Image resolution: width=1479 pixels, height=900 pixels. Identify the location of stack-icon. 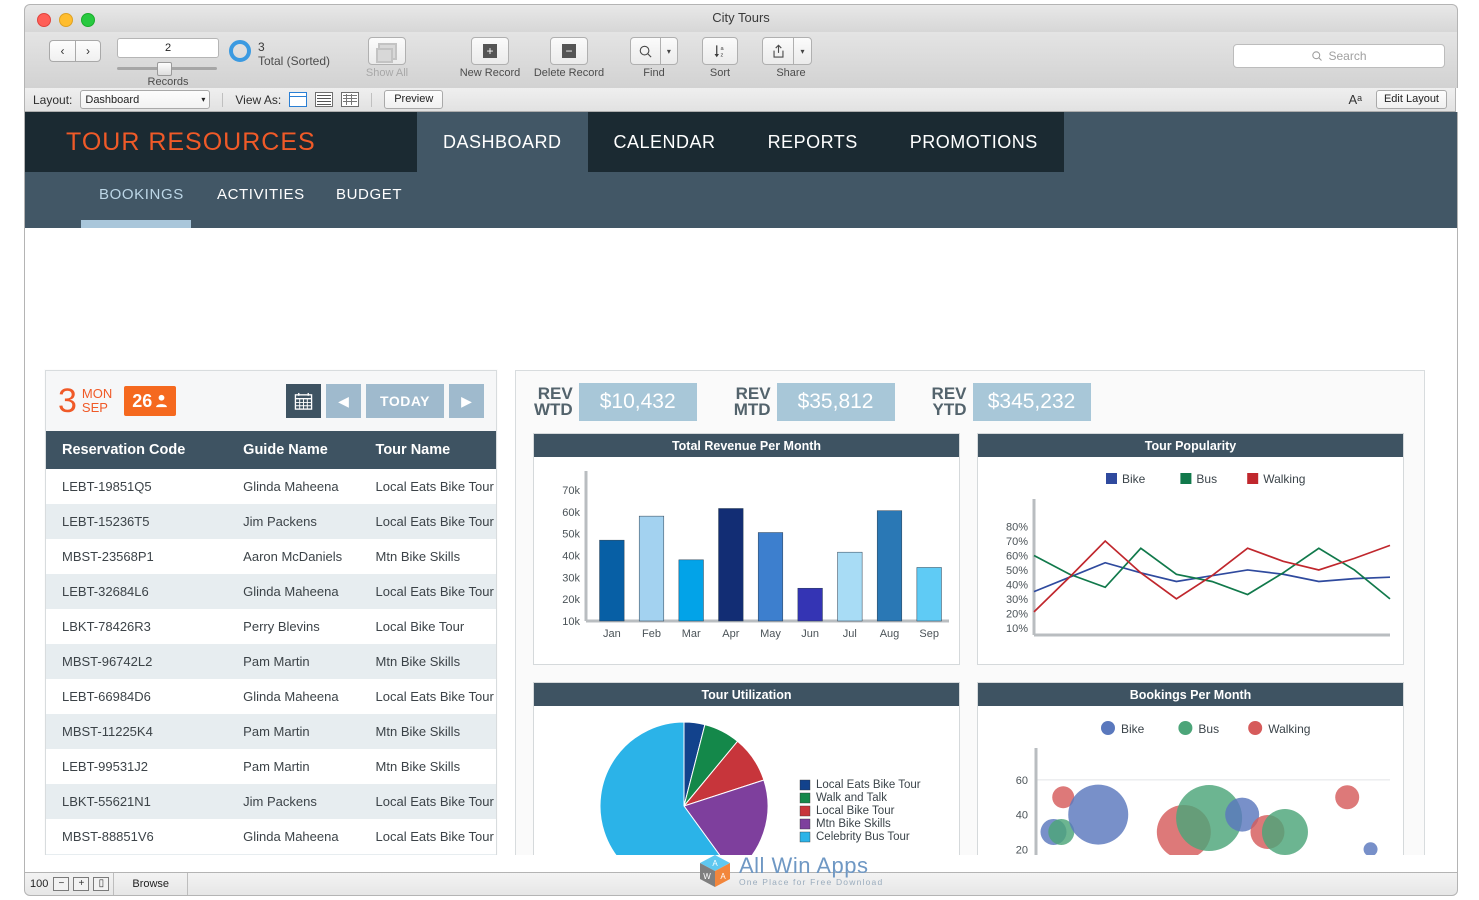
(386, 52).